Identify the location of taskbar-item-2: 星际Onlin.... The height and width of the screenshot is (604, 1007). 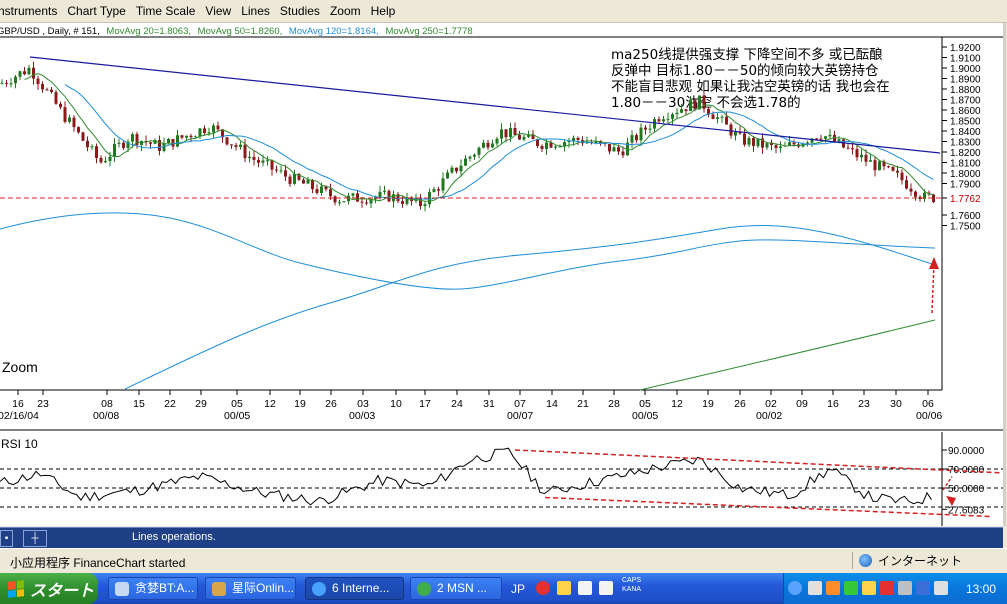
(250, 588).